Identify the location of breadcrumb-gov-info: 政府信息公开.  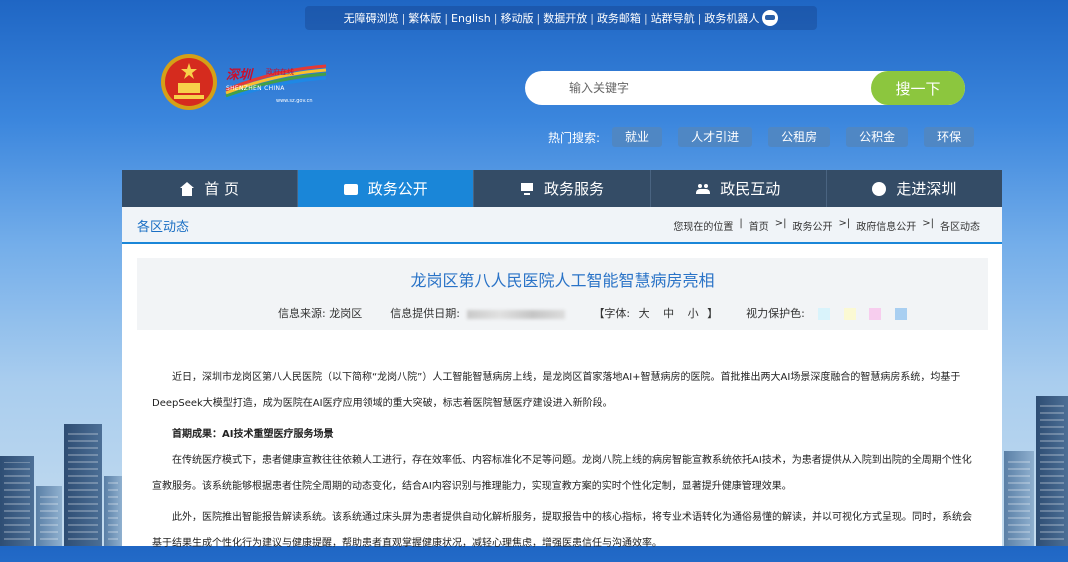
(886, 225).